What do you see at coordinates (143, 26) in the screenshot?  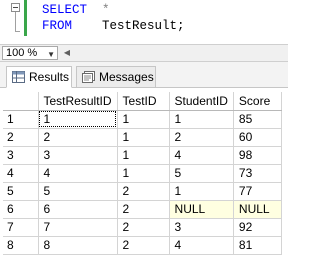 I see `table-name: TestResult;` at bounding box center [143, 26].